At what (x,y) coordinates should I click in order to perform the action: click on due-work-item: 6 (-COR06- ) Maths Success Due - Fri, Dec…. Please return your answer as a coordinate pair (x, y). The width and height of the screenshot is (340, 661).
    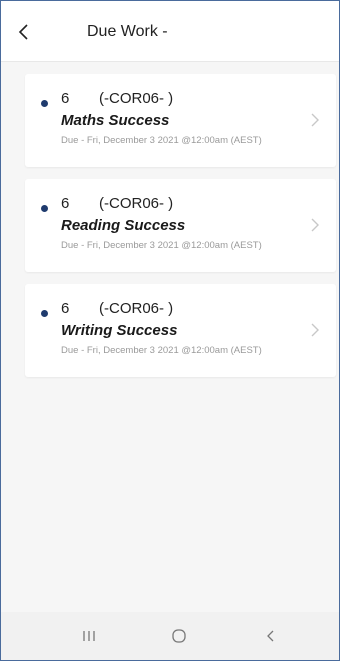
    Looking at the image, I should click on (180, 120).